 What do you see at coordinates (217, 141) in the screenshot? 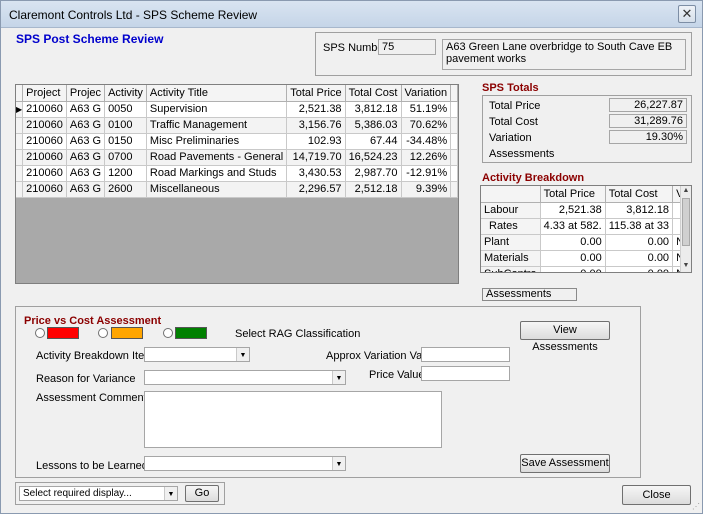
I see `table-cell: Misc Preliminaries` at bounding box center [217, 141].